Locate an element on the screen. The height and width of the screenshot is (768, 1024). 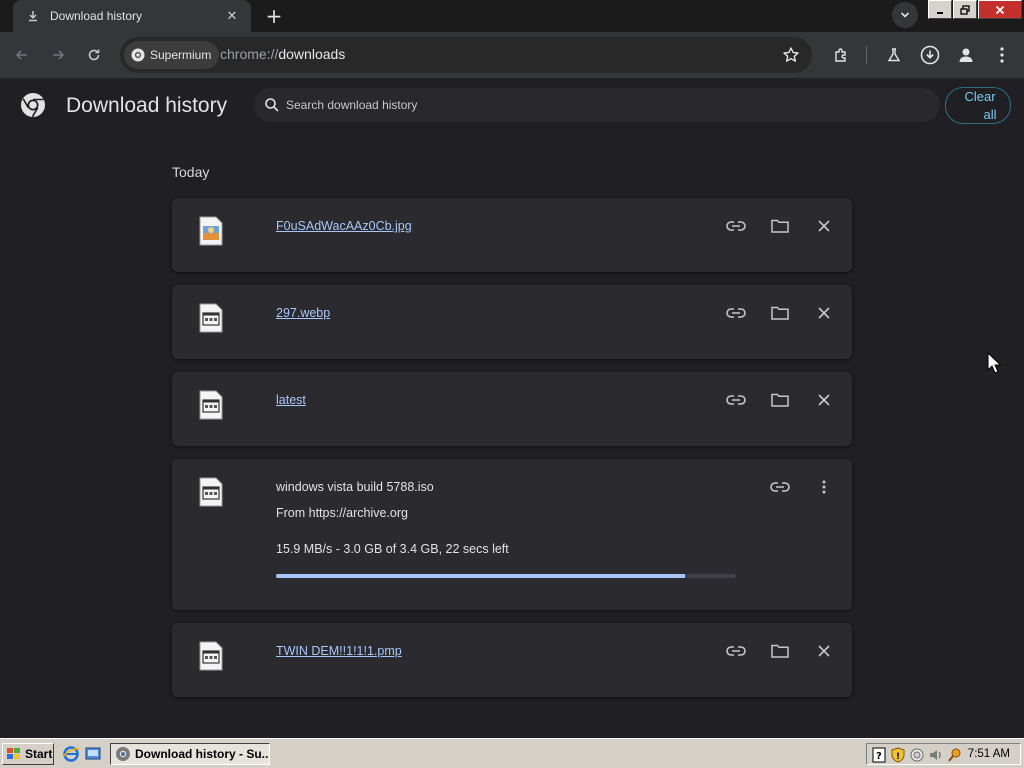
image-file-icon is located at coordinates (211, 231).